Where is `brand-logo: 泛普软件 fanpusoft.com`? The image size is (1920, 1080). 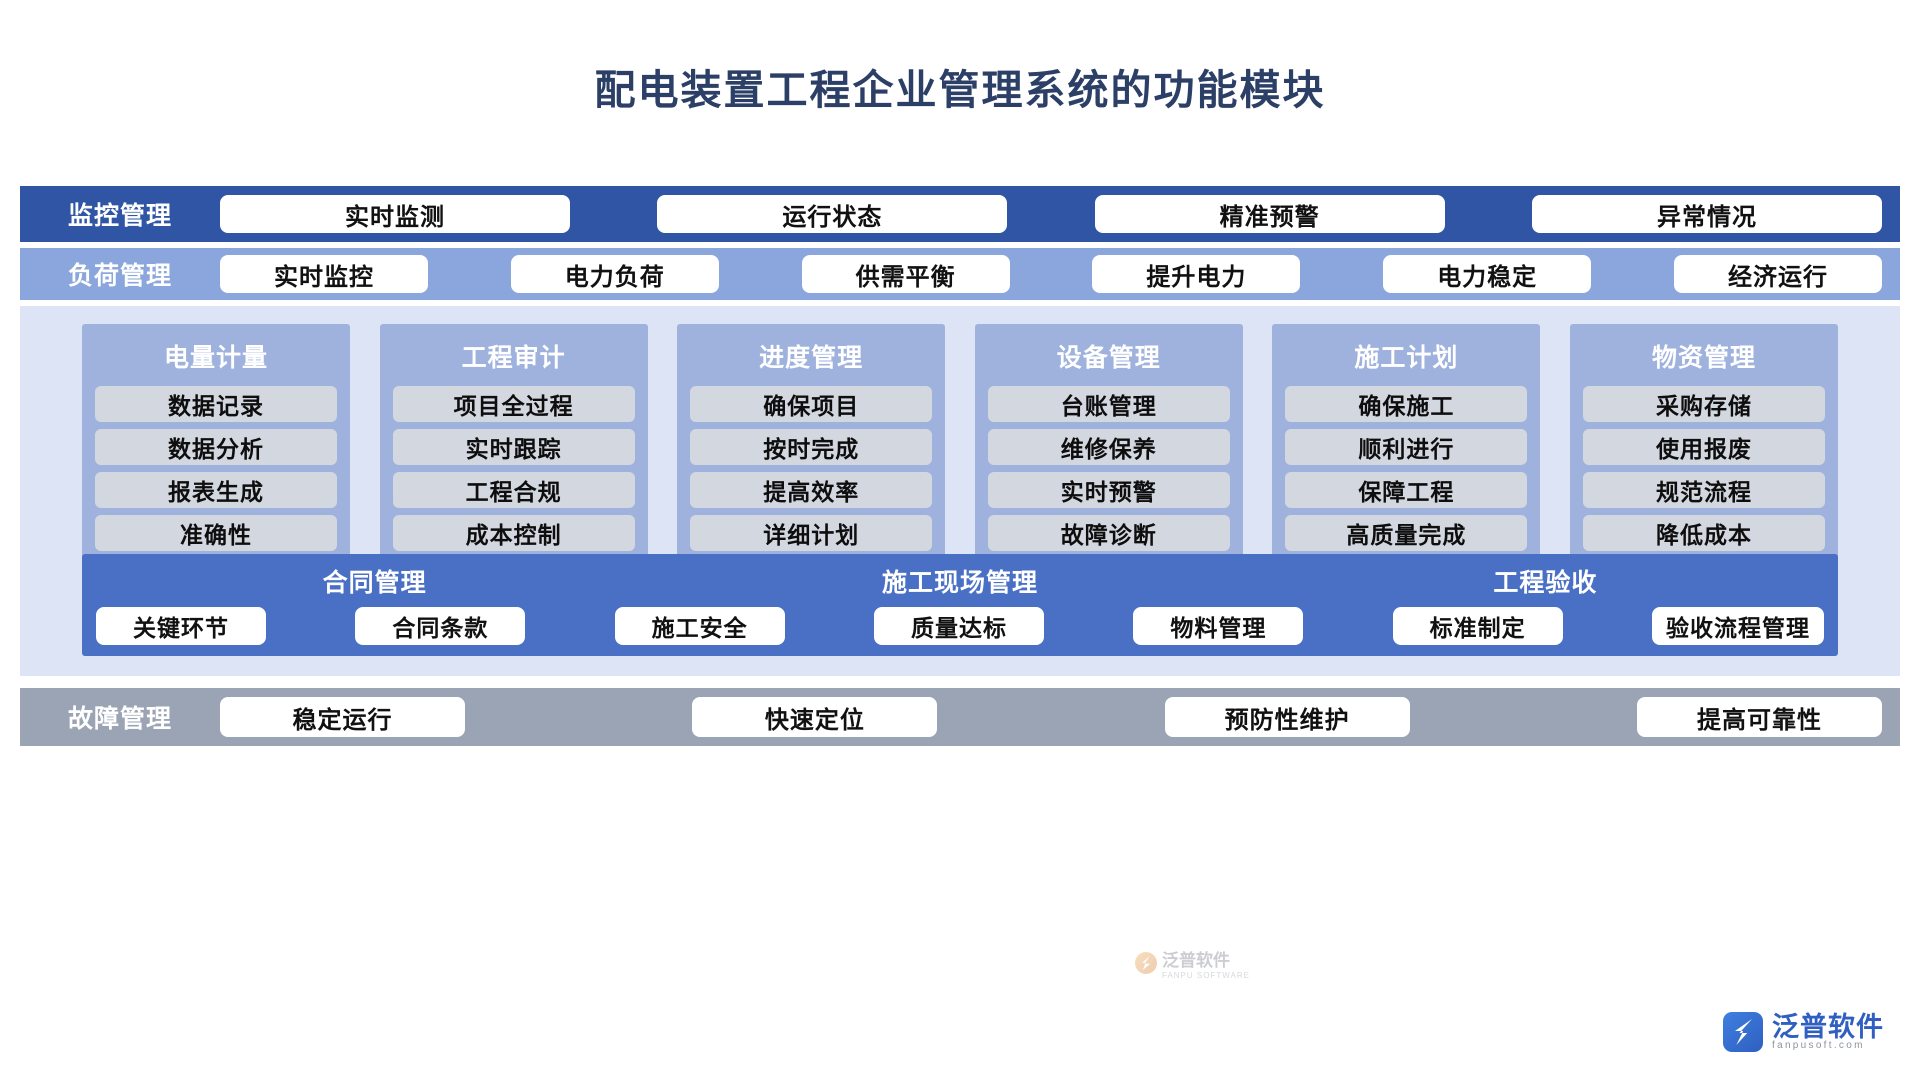
brand-logo: 泛普软件 fanpusoft.com is located at coordinates (1803, 1032).